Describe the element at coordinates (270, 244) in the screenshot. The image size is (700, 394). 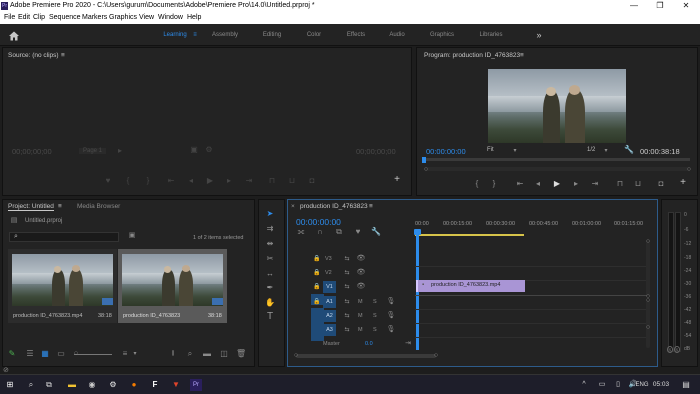
I see `ripple-edit-tool-icon: ⇹` at that location.